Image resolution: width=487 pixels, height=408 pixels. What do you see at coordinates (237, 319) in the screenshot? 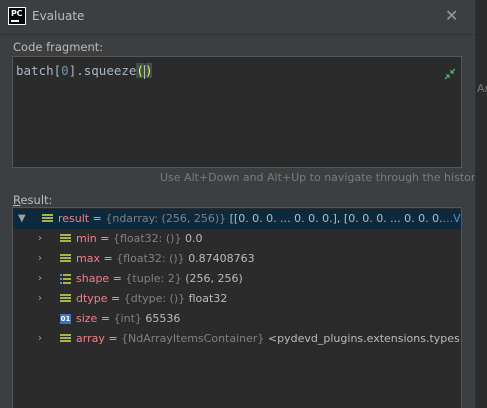
I see `tree-row: 01 size = {int} 65536` at bounding box center [237, 319].